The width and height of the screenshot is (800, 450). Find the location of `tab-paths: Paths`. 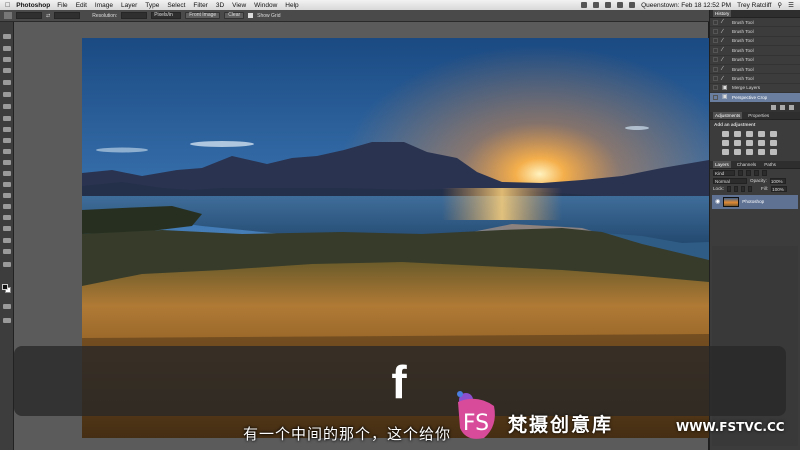

tab-paths: Paths is located at coordinates (770, 164).